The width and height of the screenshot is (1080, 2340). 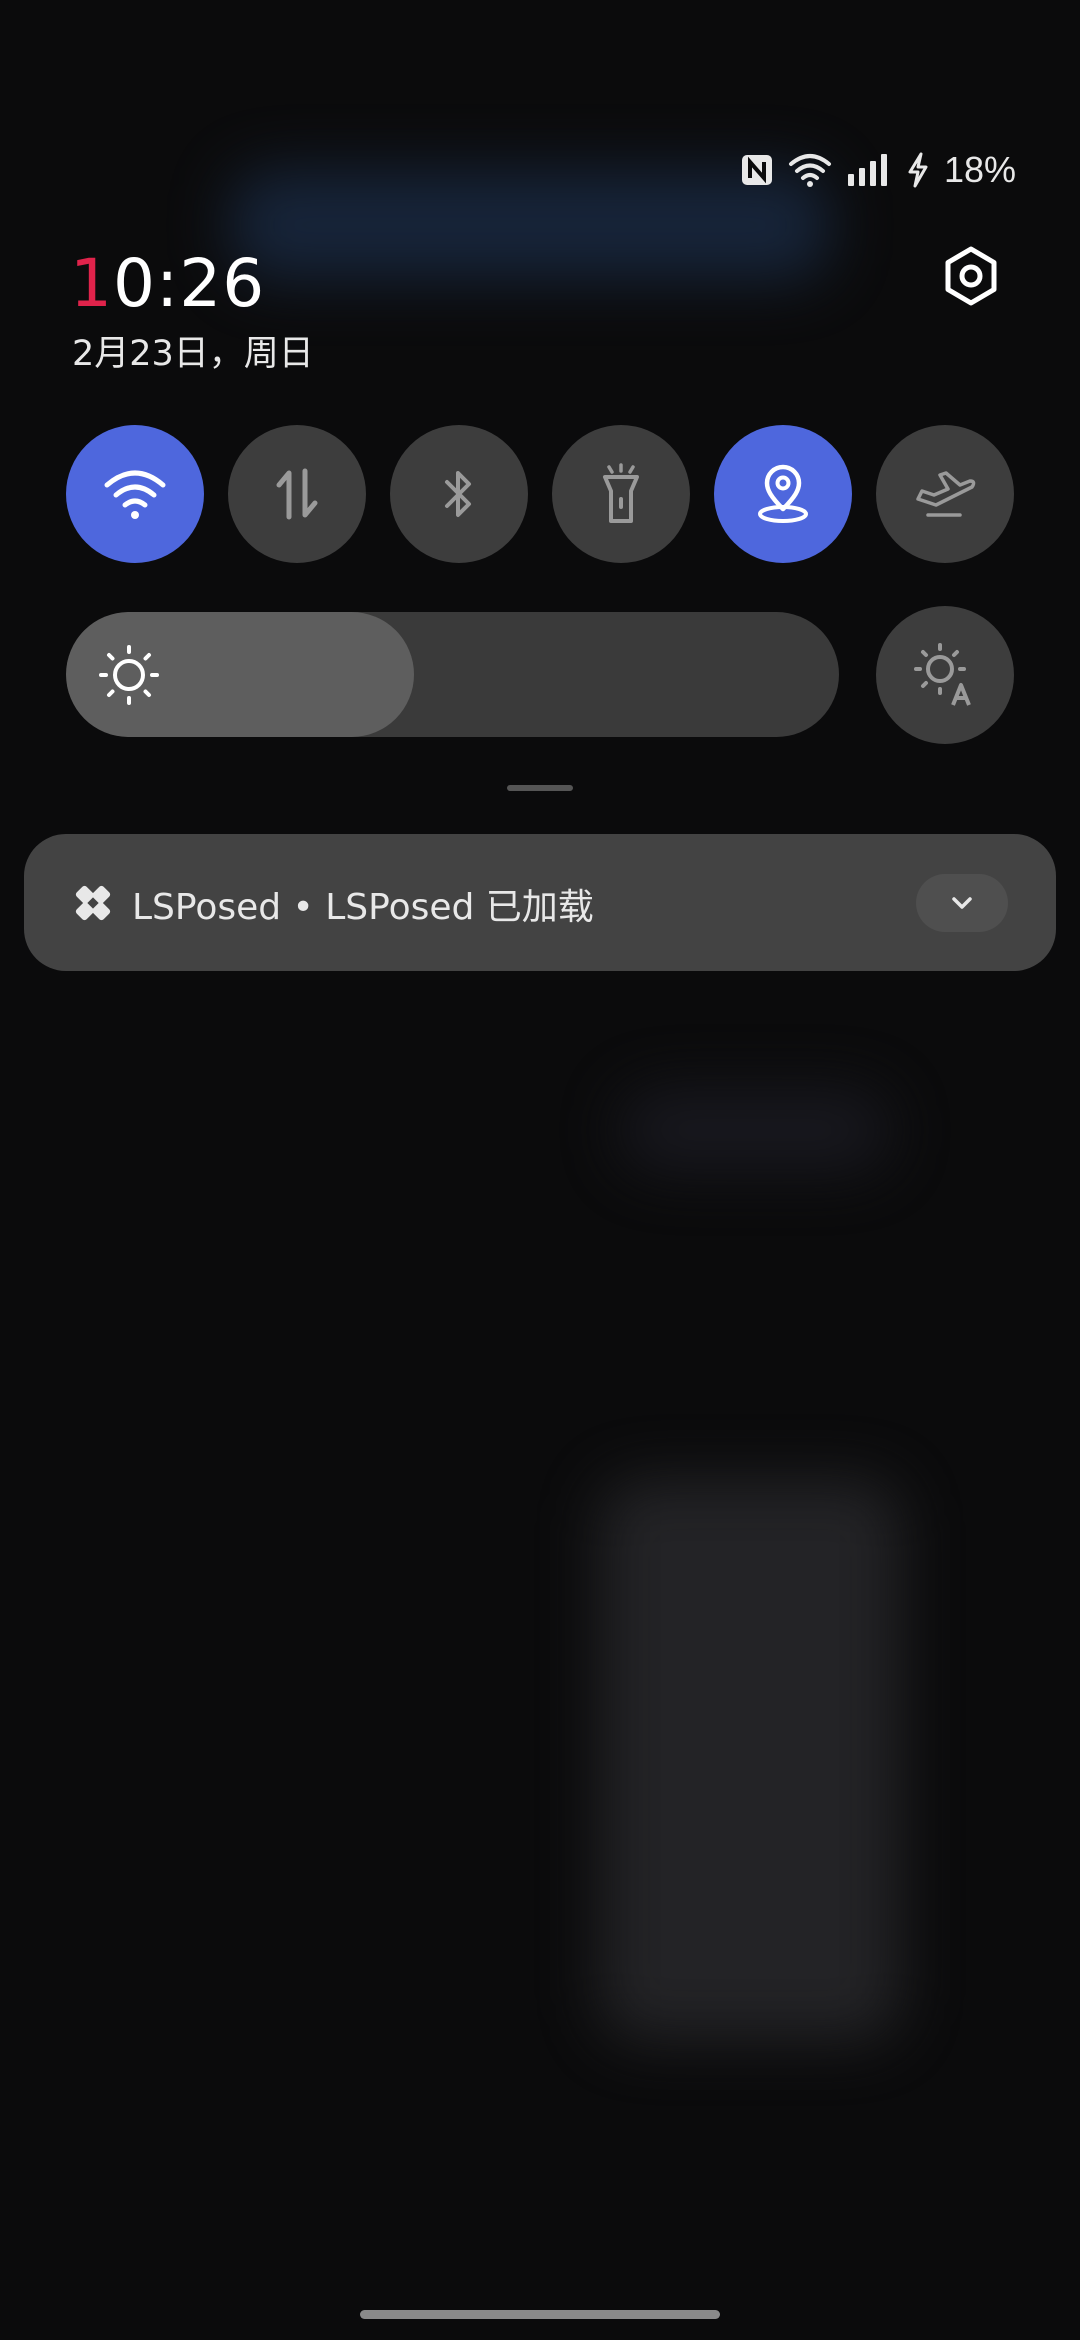 What do you see at coordinates (129, 675) in the screenshot?
I see `sun-icon` at bounding box center [129, 675].